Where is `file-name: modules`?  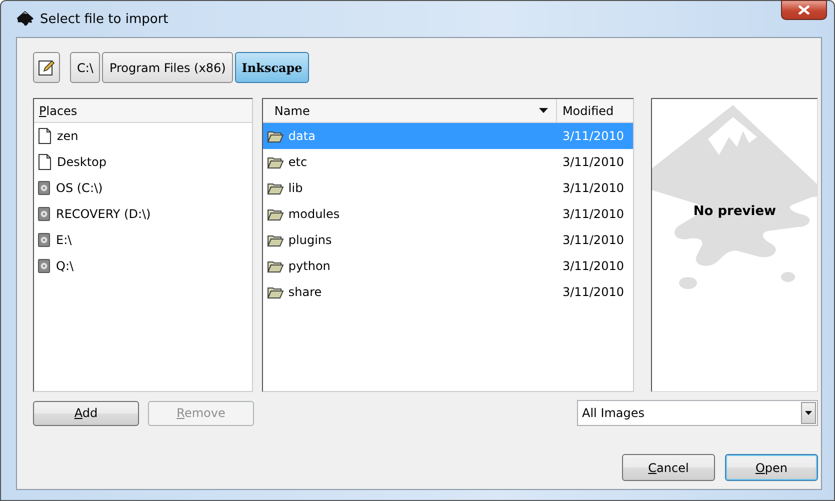 file-name: modules is located at coordinates (314, 214).